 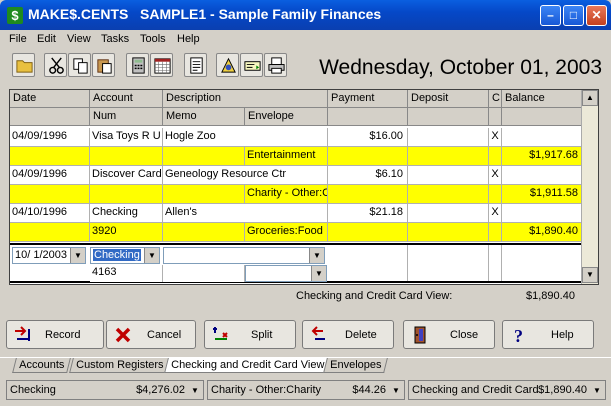 What do you see at coordinates (448, 137) in the screenshot?
I see `row-1-deposit` at bounding box center [448, 137].